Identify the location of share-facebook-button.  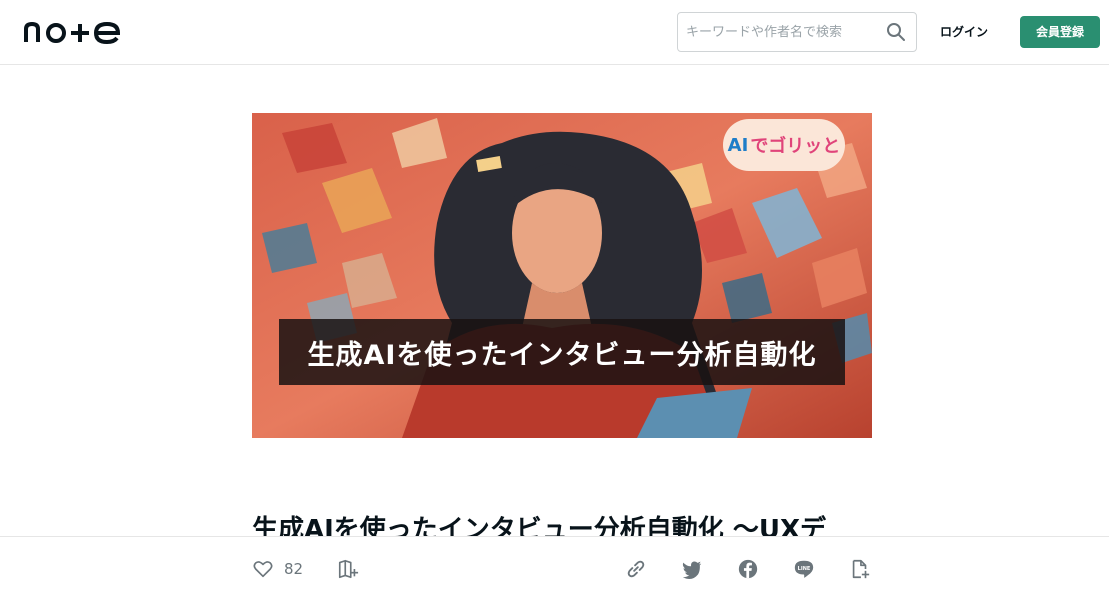
(748, 569).